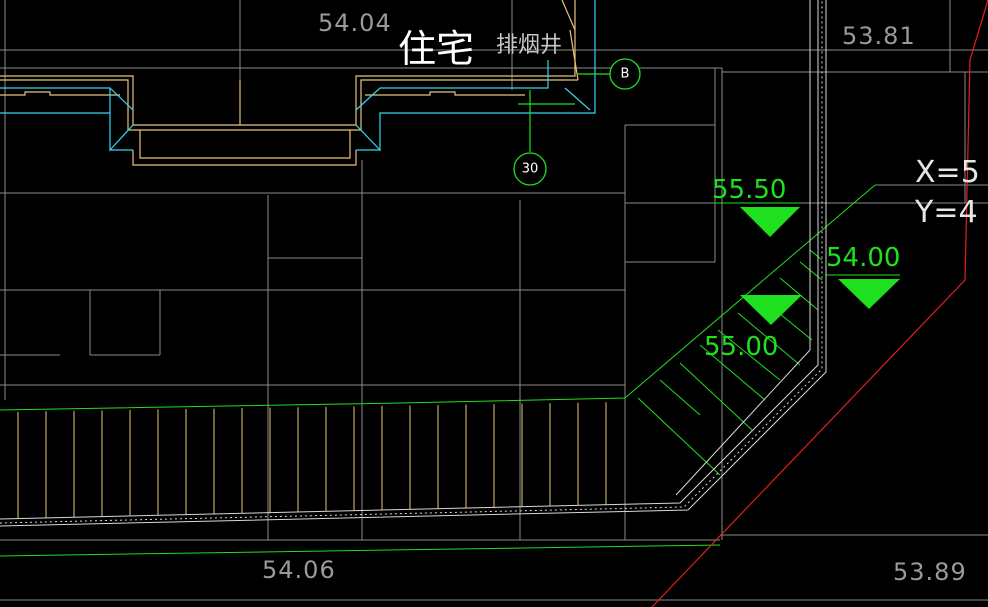 The height and width of the screenshot is (607, 988). What do you see at coordinates (946, 212) in the screenshot?
I see `coordinate-y: Y=4` at bounding box center [946, 212].